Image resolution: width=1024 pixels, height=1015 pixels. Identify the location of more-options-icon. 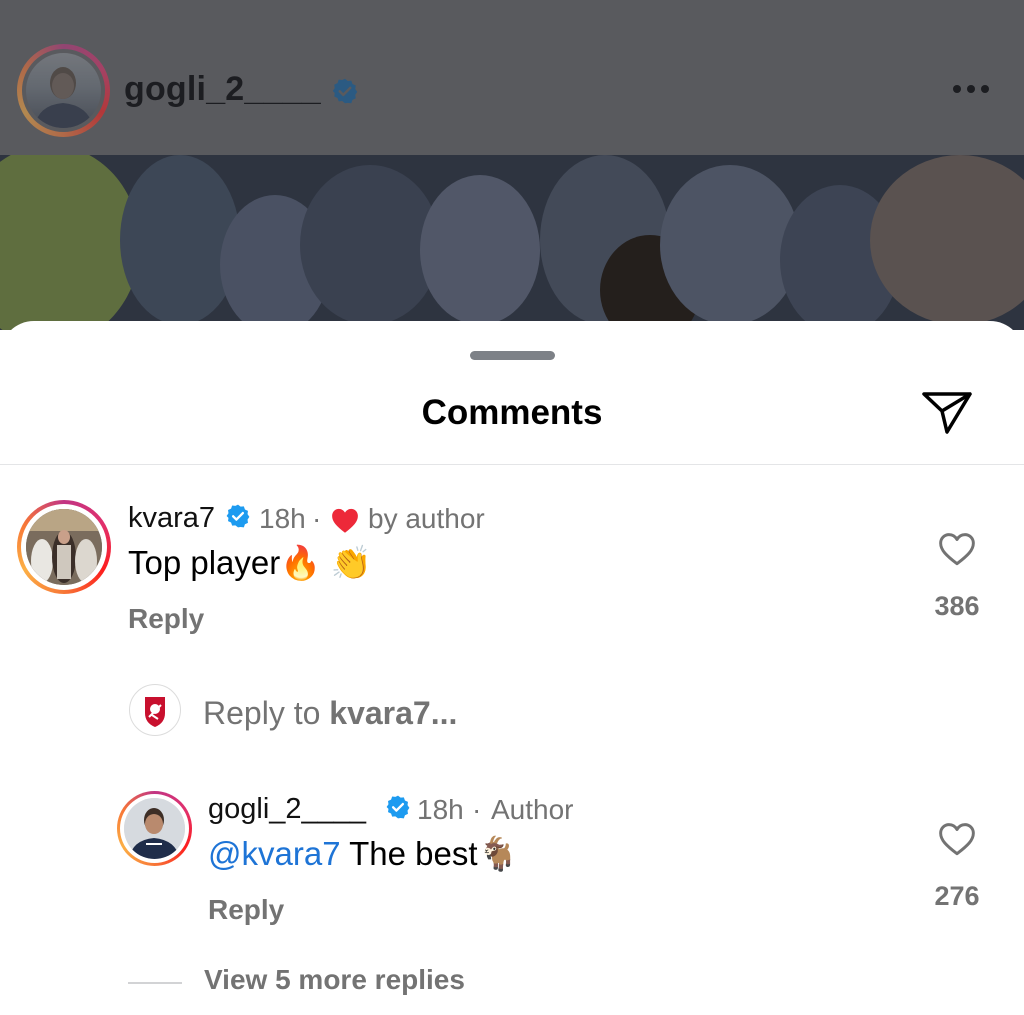
(971, 89).